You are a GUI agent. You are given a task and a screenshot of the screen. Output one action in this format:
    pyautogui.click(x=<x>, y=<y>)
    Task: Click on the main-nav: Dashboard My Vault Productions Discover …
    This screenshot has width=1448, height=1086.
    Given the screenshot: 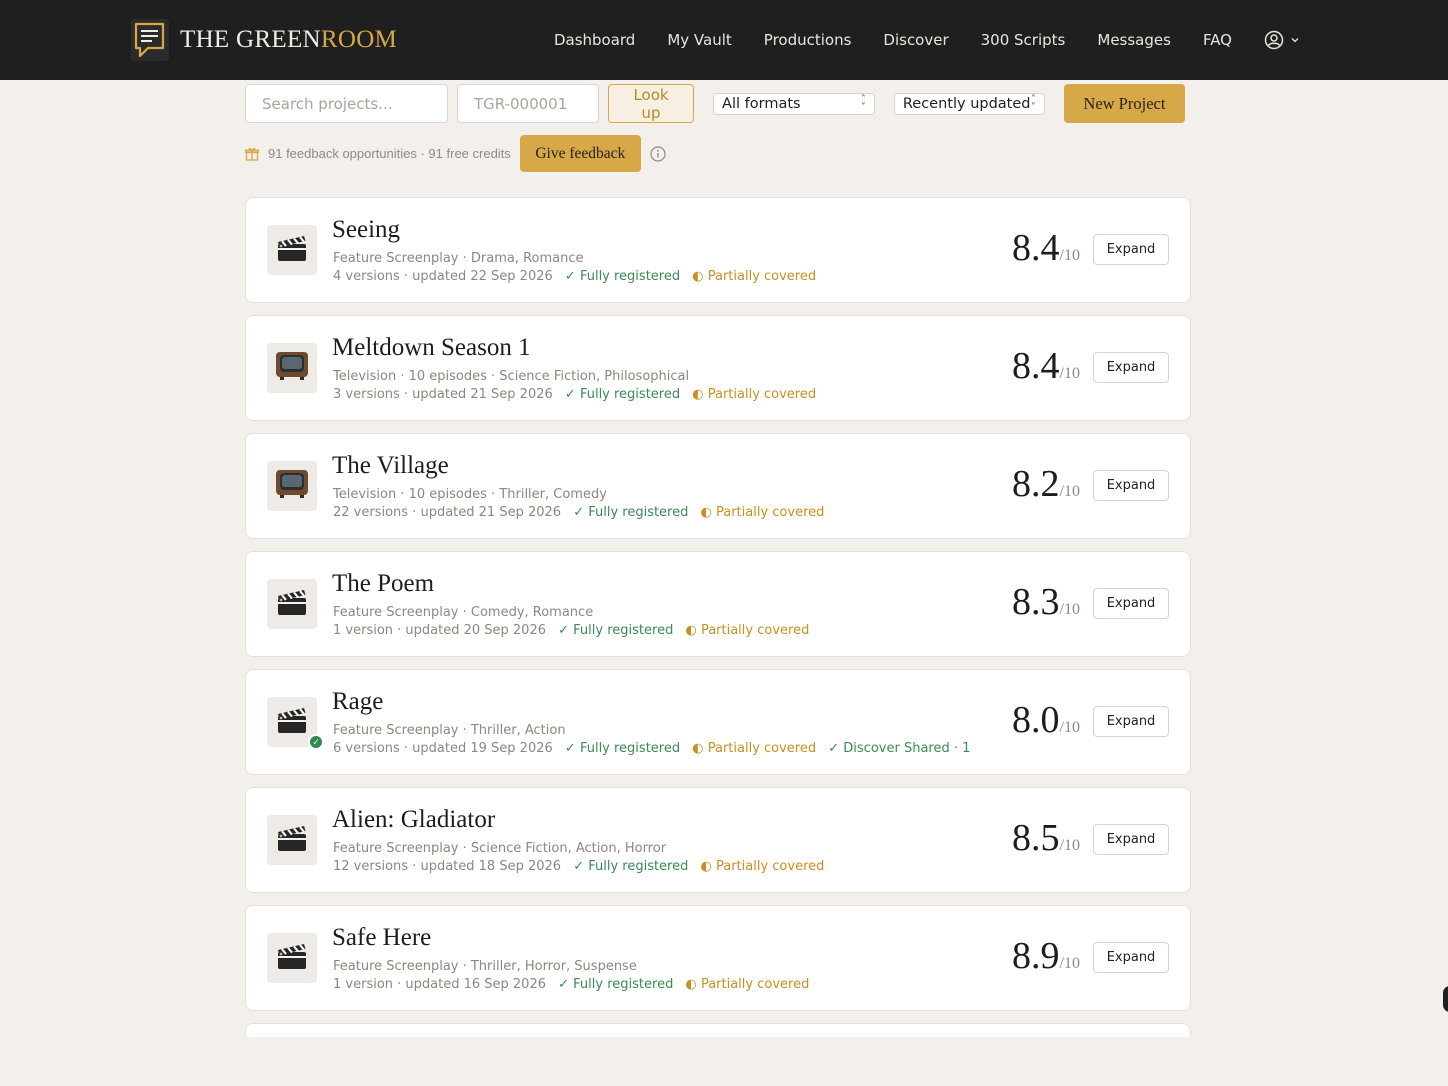 What is the action you would take?
    pyautogui.click(x=927, y=40)
    